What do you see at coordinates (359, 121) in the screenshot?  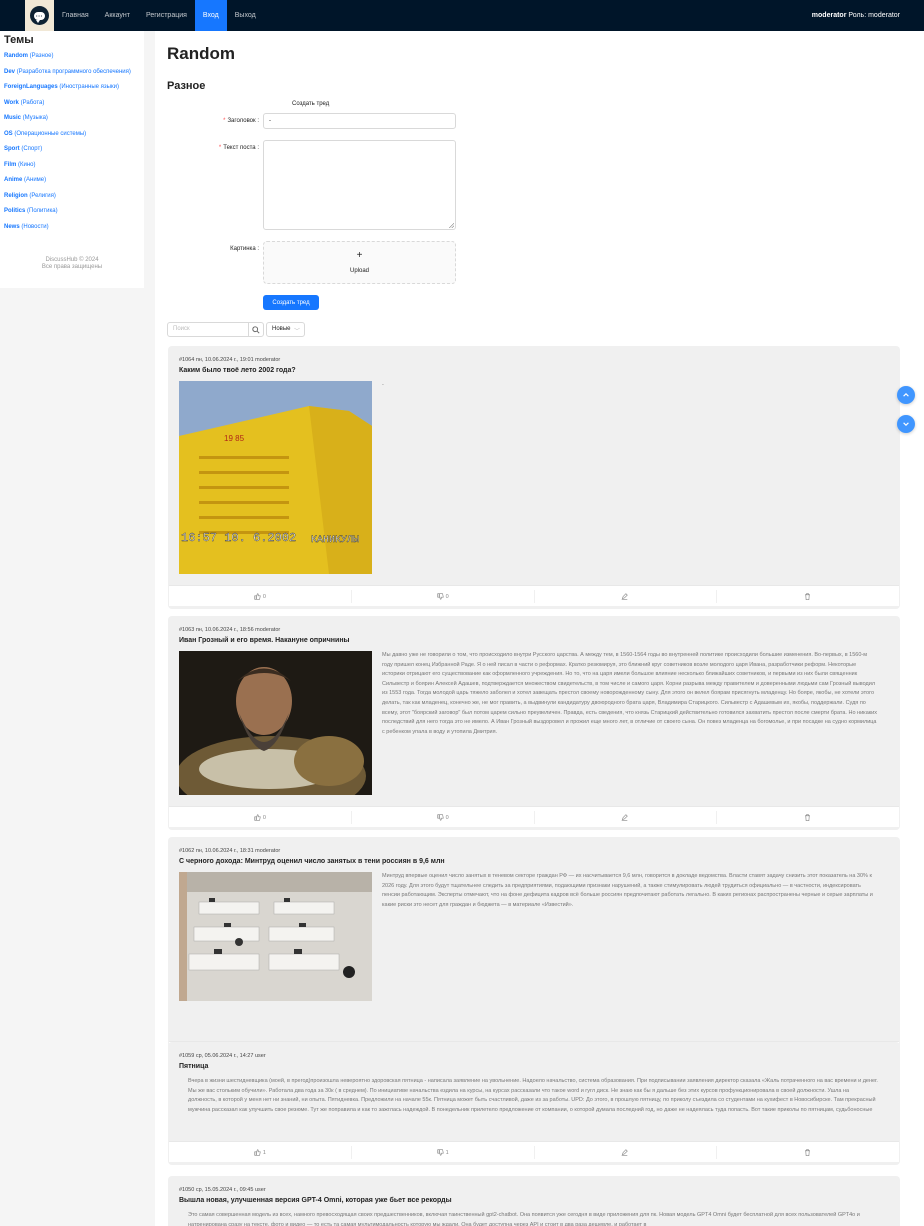 I see `title-input: -` at bounding box center [359, 121].